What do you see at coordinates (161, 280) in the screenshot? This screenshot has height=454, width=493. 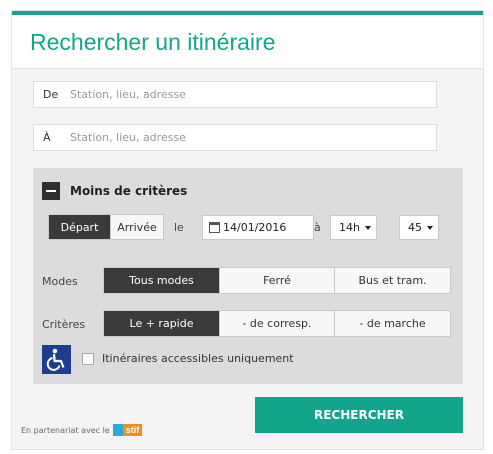 I see `mode-option-all: Tous modes` at bounding box center [161, 280].